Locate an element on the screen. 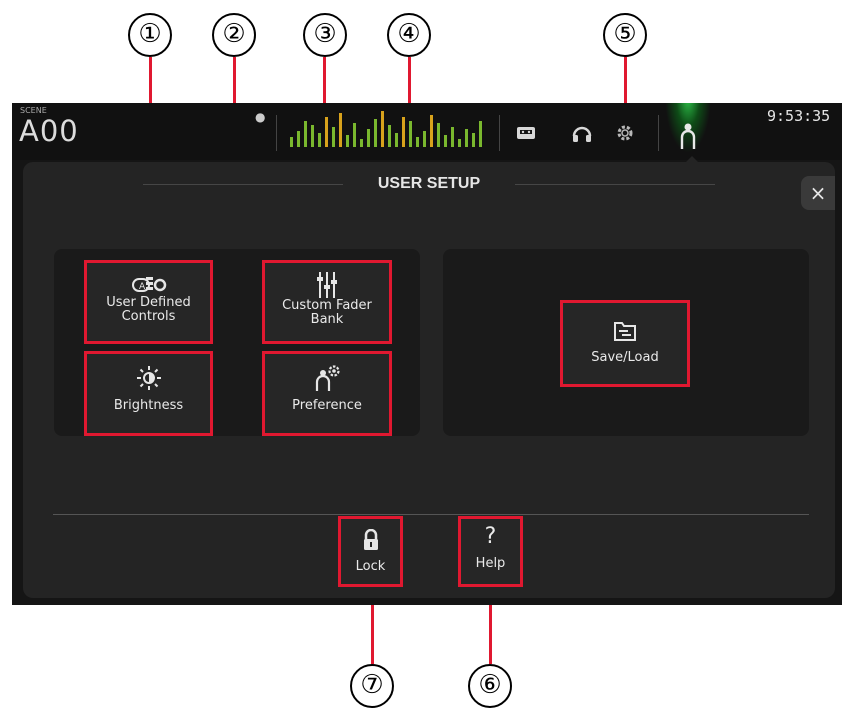 This screenshot has width=842, height=713. user-defined-controls-button: A User Defined Controls is located at coordinates (148, 302).